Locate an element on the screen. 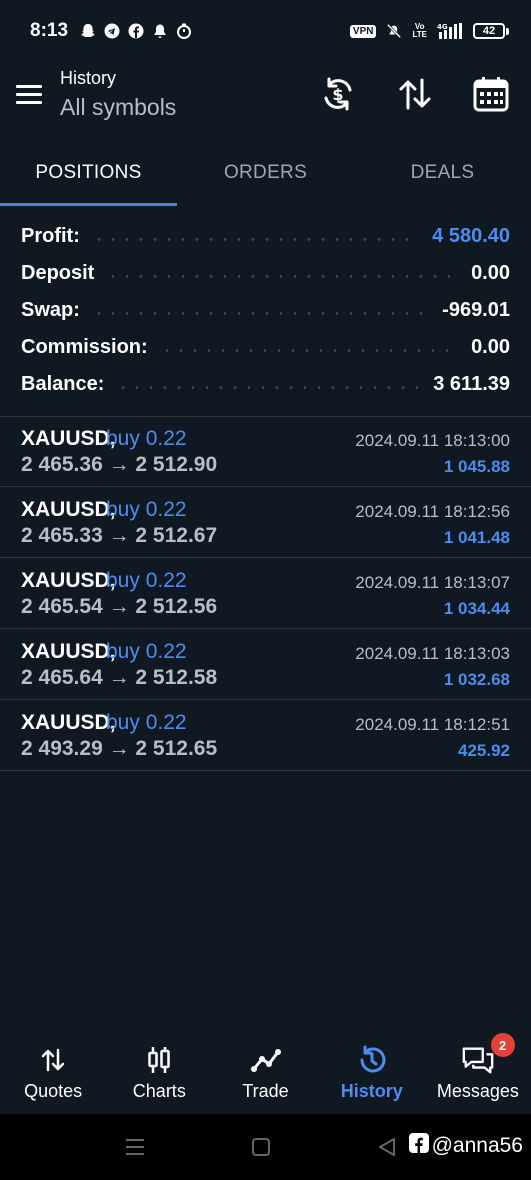  summary-row-swap: Swap: -969.01 is located at coordinates (265, 310).